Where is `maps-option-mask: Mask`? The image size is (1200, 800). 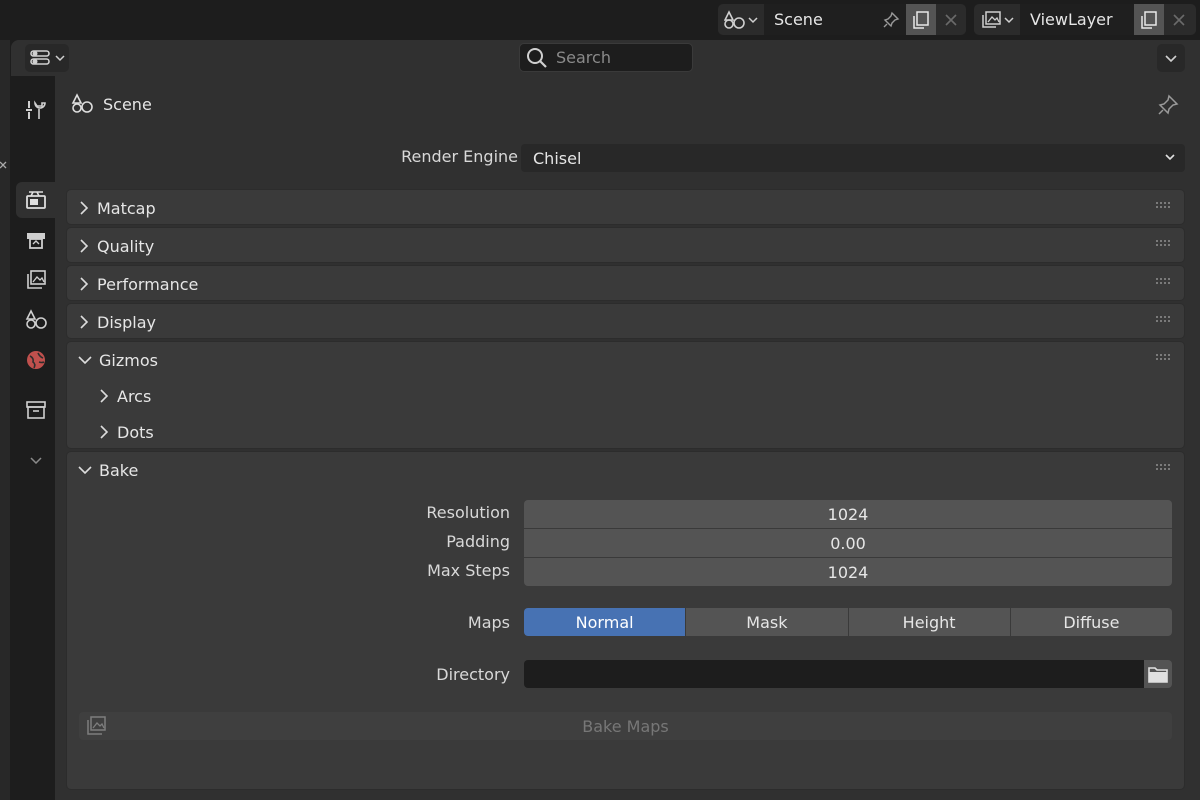 maps-option-mask: Mask is located at coordinates (767, 622).